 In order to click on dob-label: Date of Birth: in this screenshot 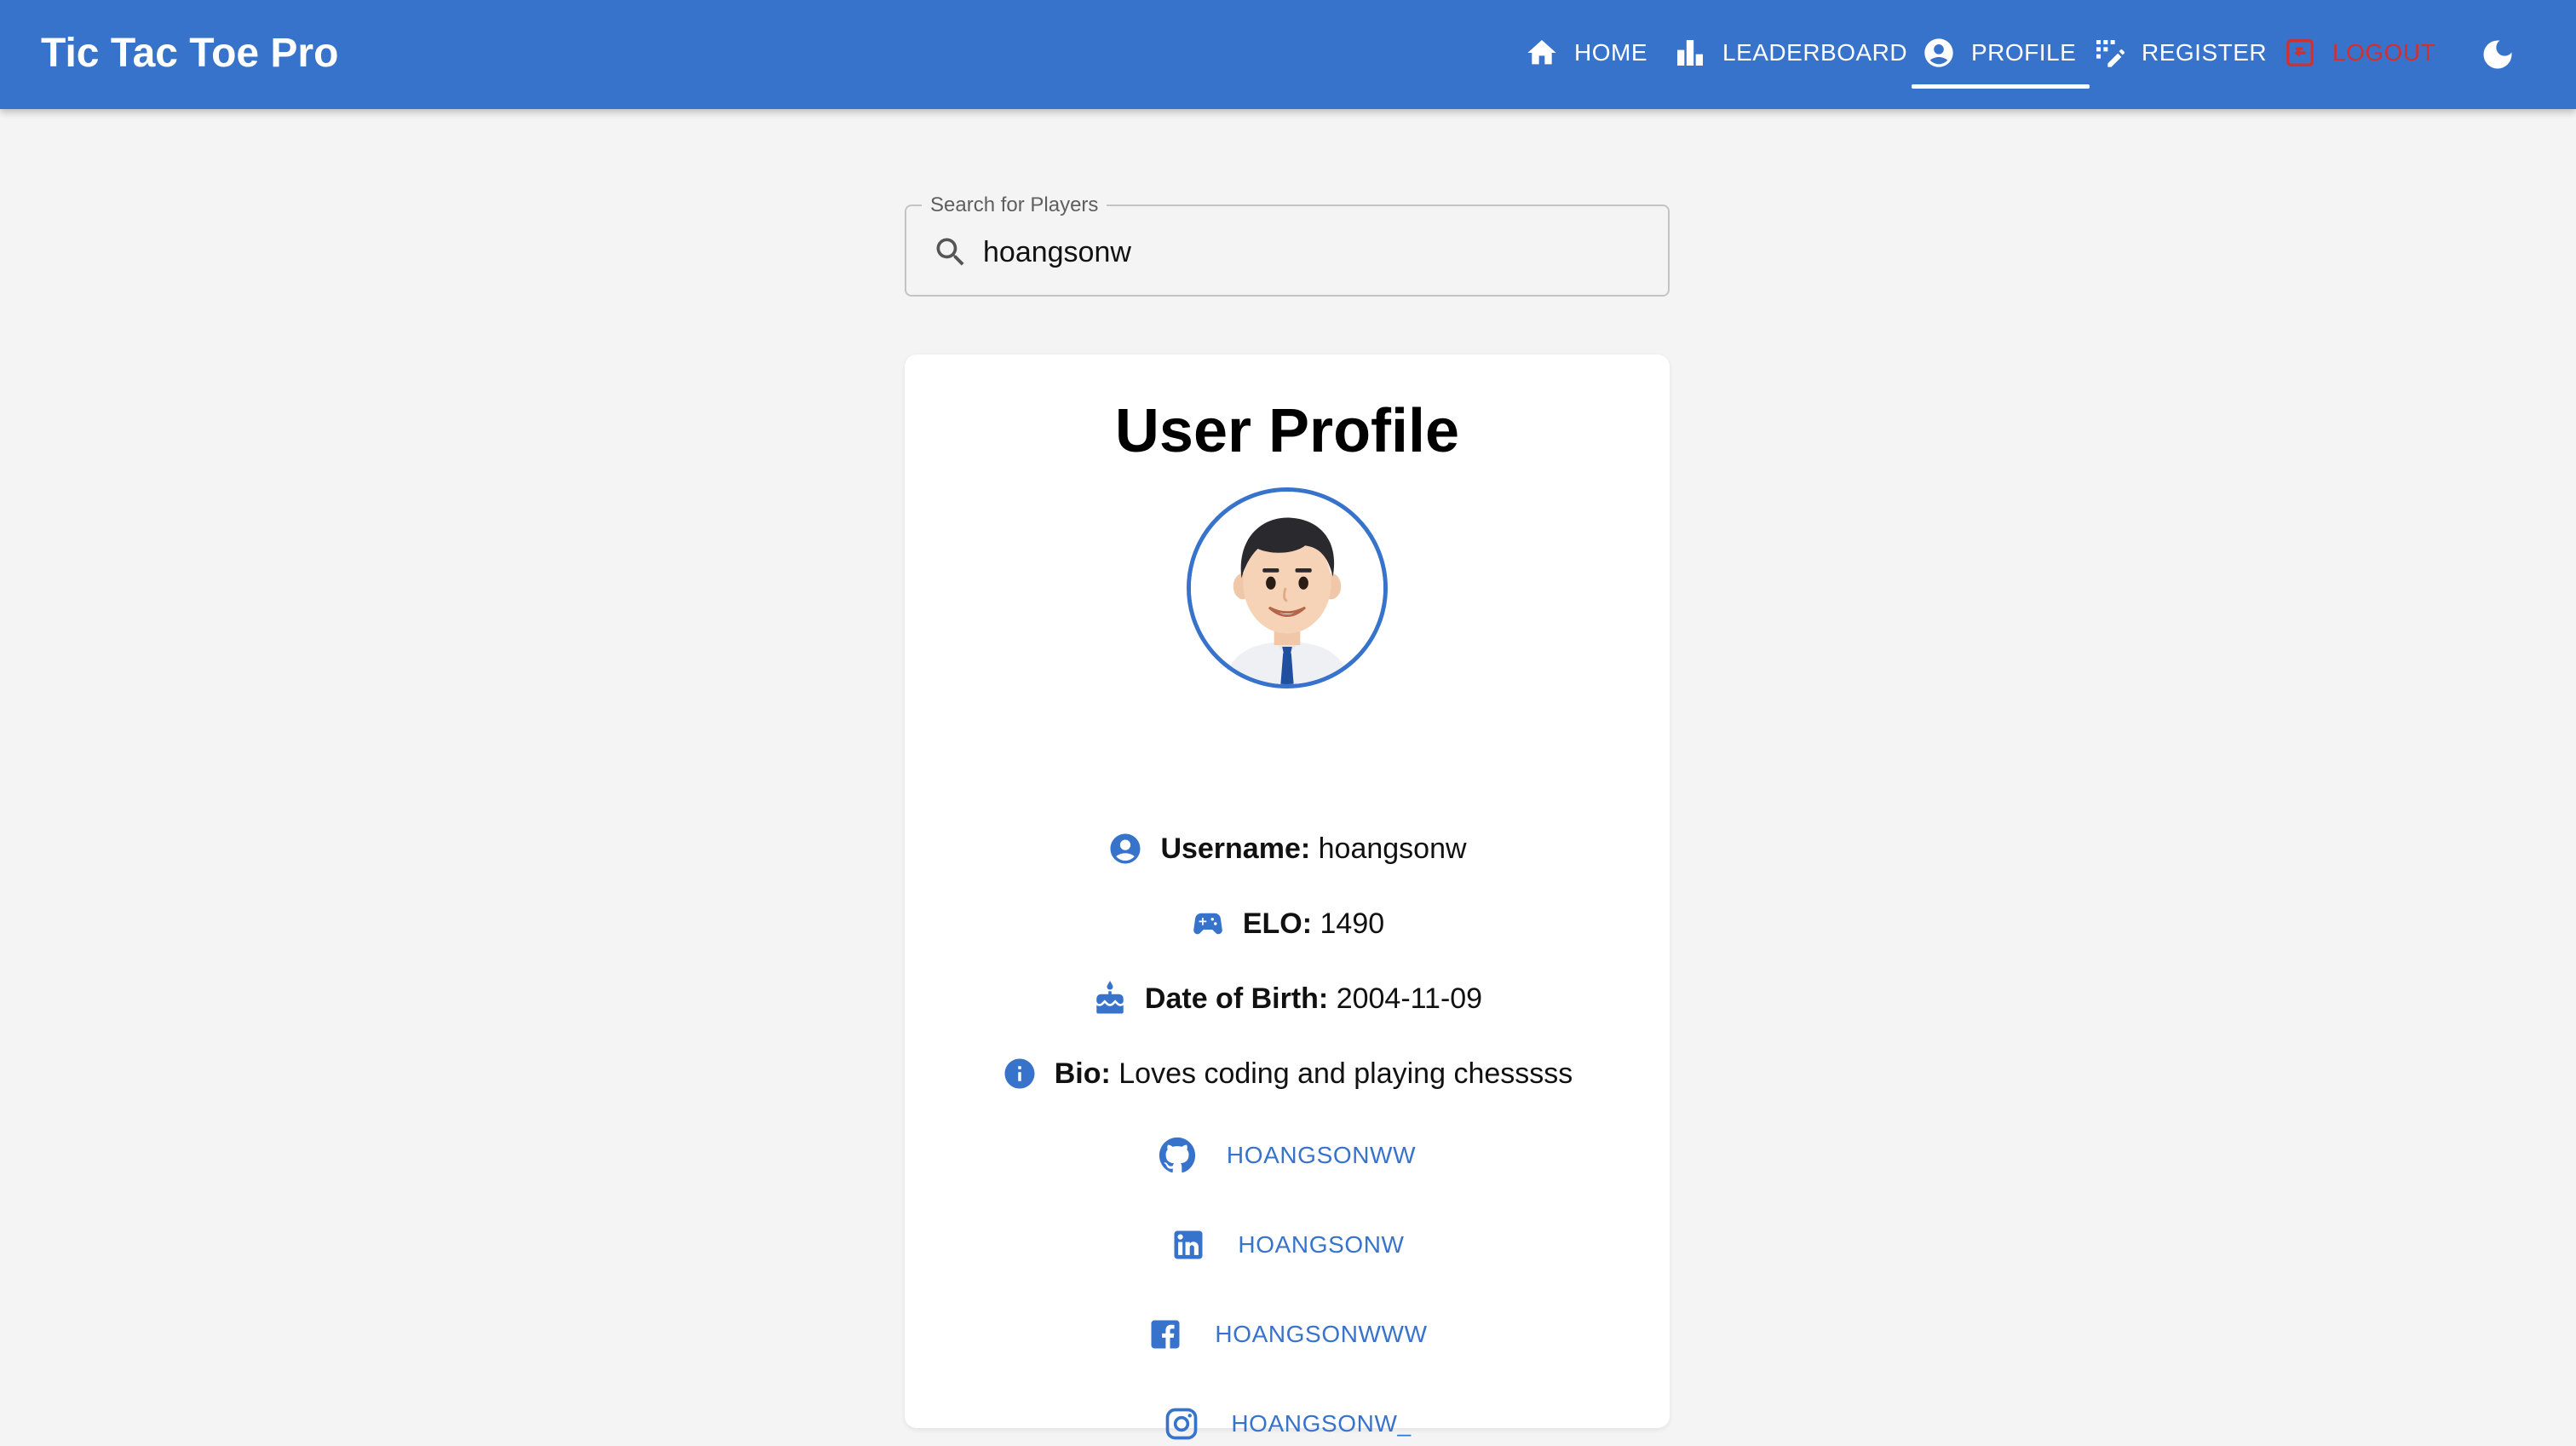, I will do `click(1237, 998)`.